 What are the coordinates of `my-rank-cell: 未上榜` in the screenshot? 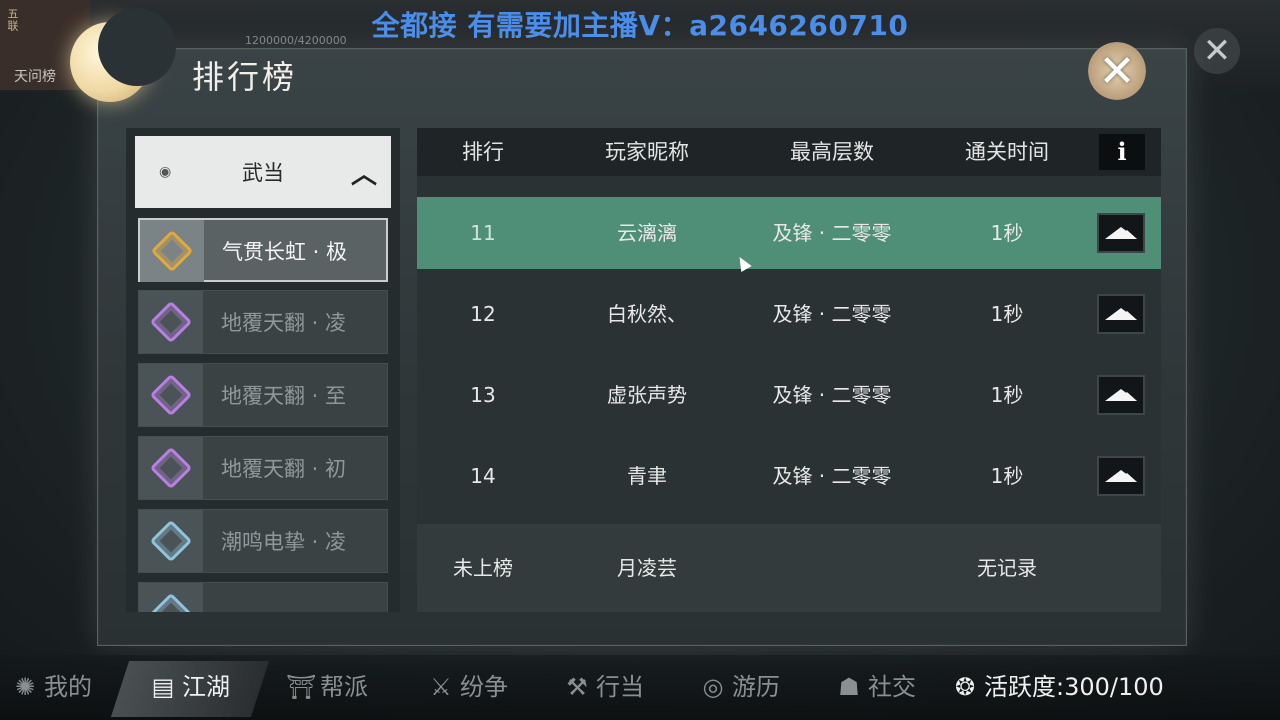 It's located at (483, 568).